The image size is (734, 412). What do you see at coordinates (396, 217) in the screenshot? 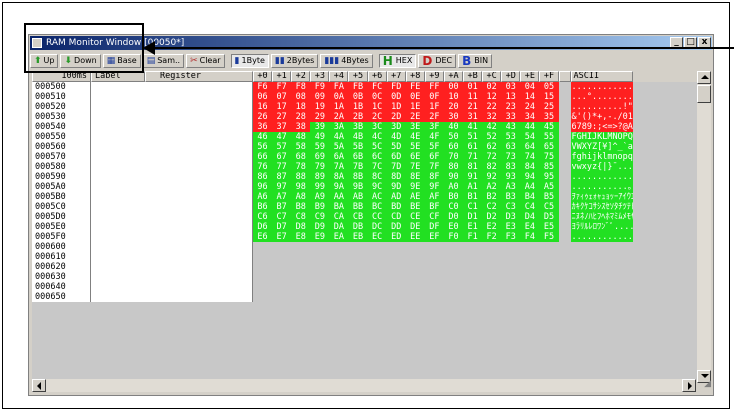
I see `byte-cell: CD` at bounding box center [396, 217].